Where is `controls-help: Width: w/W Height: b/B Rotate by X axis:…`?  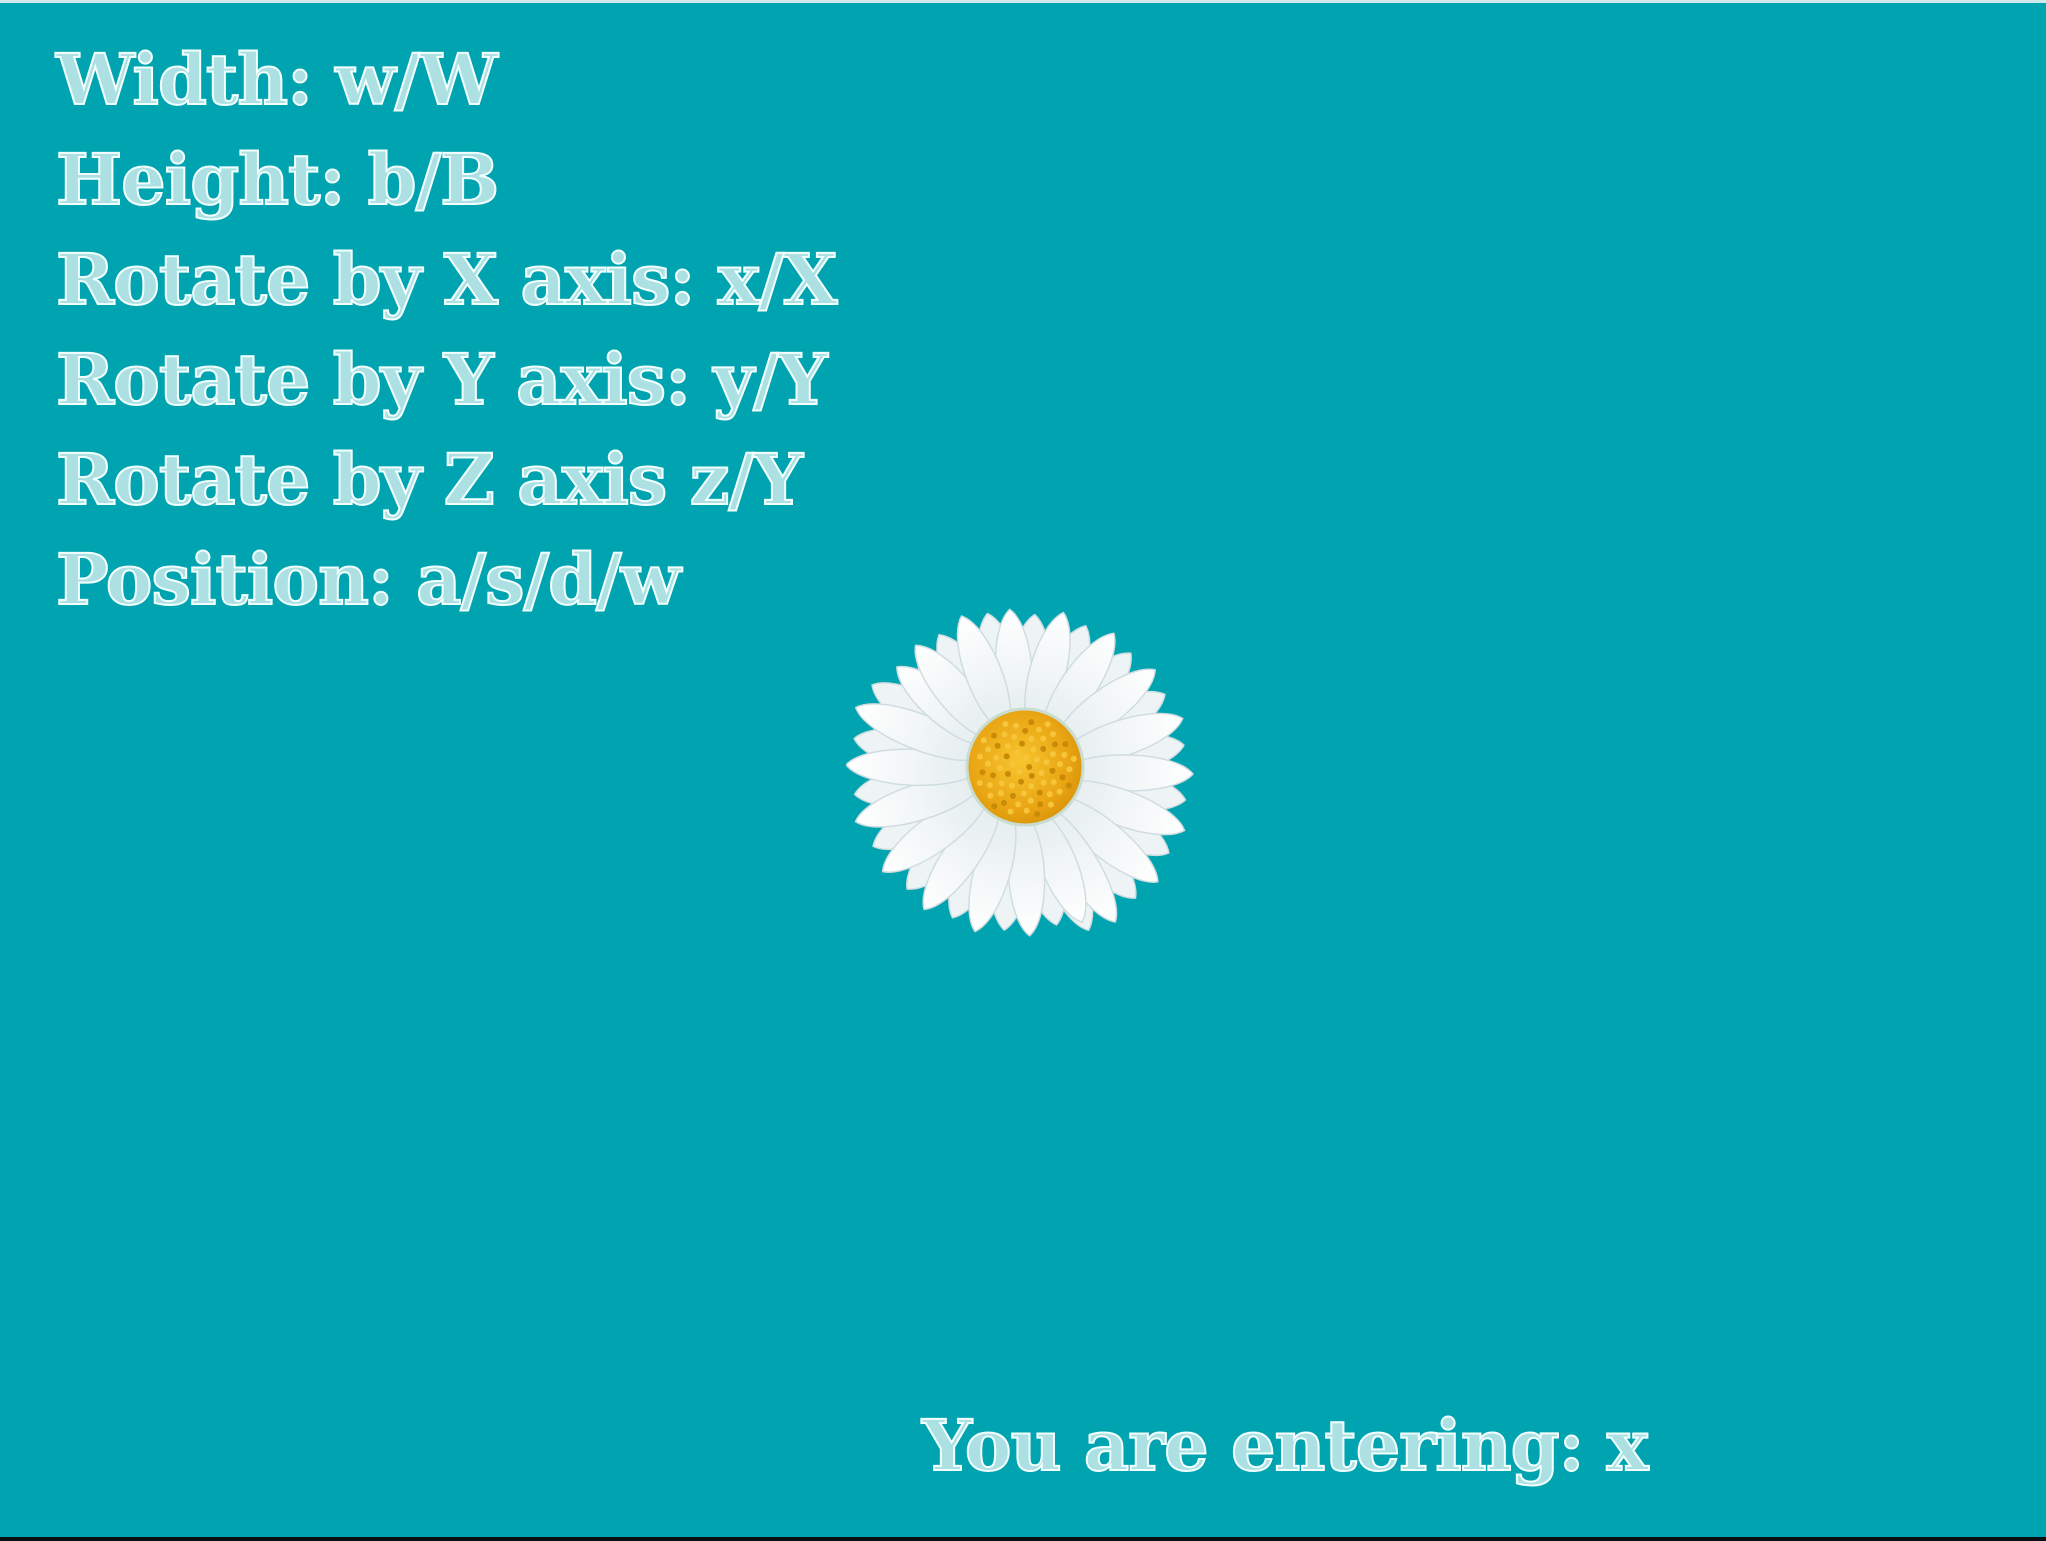
controls-help: Width: w/W Height: b/B Rotate by X axis:… is located at coordinates (446, 330).